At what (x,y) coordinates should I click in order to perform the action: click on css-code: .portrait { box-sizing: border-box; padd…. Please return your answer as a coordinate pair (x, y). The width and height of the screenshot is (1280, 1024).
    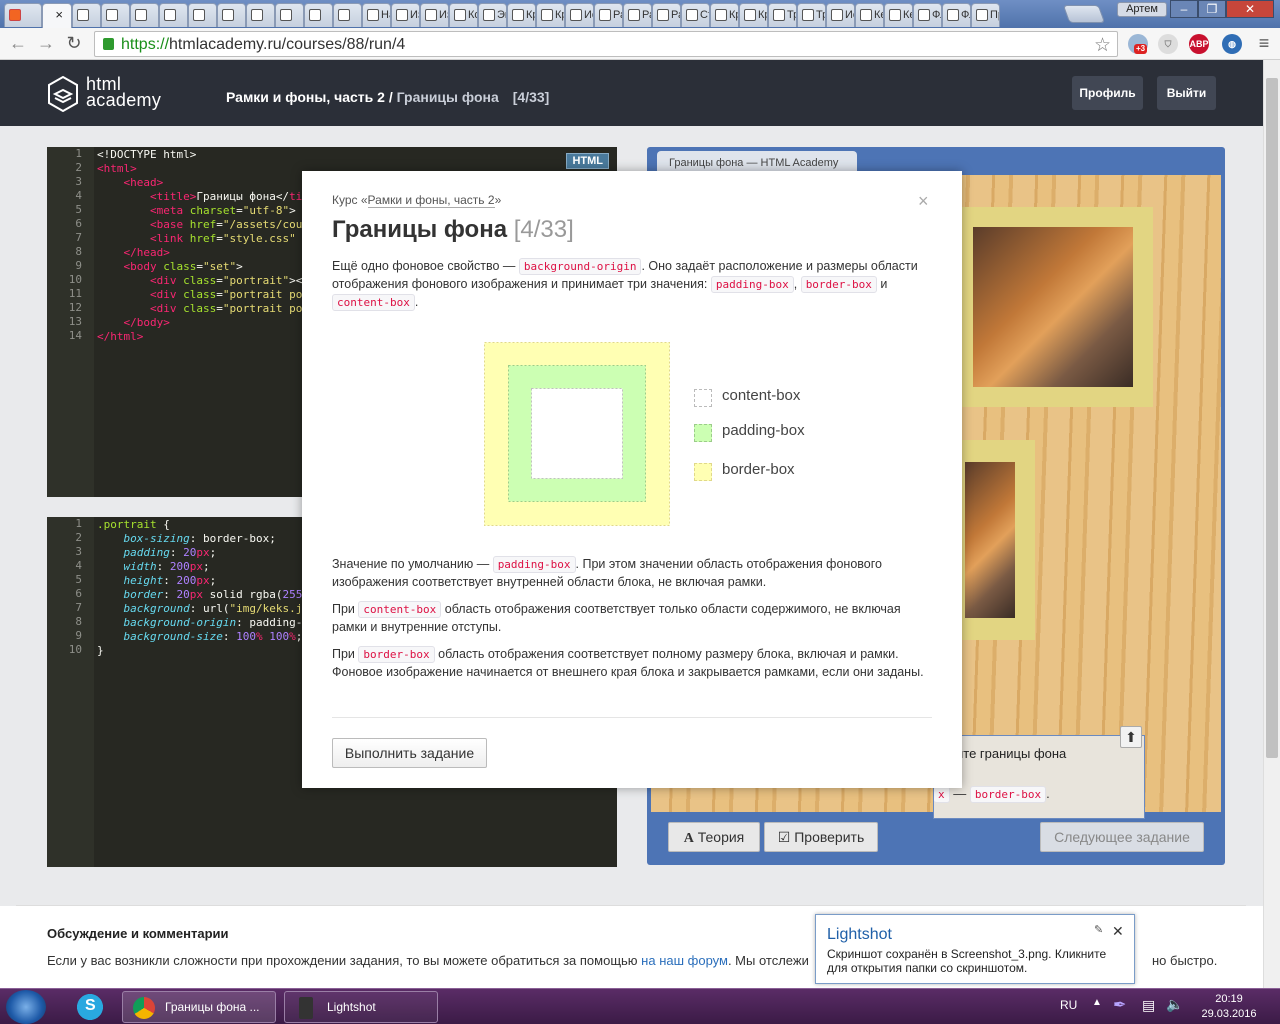
    Looking at the image, I should click on (199, 588).